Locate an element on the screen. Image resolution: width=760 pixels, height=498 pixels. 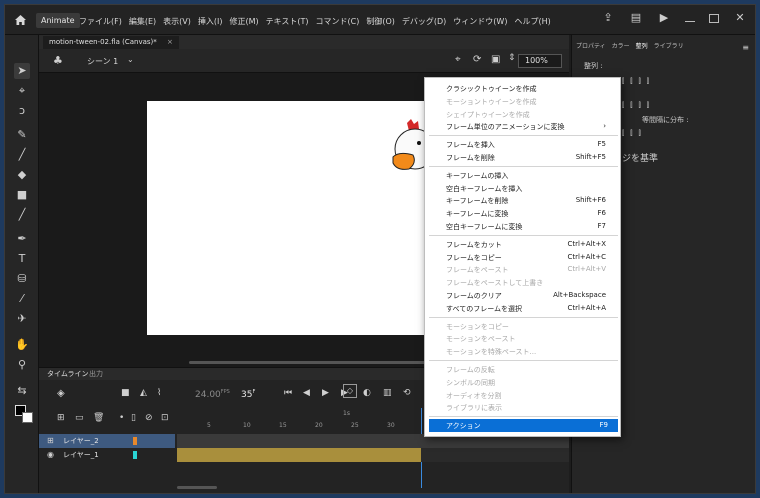
home-icon is located at coordinates (20, 20).